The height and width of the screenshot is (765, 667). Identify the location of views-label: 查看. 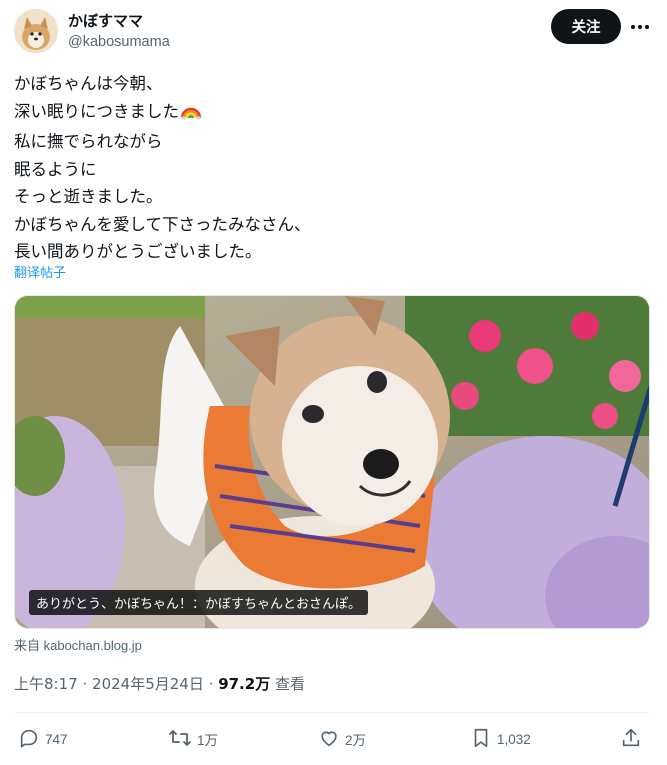
(289, 684).